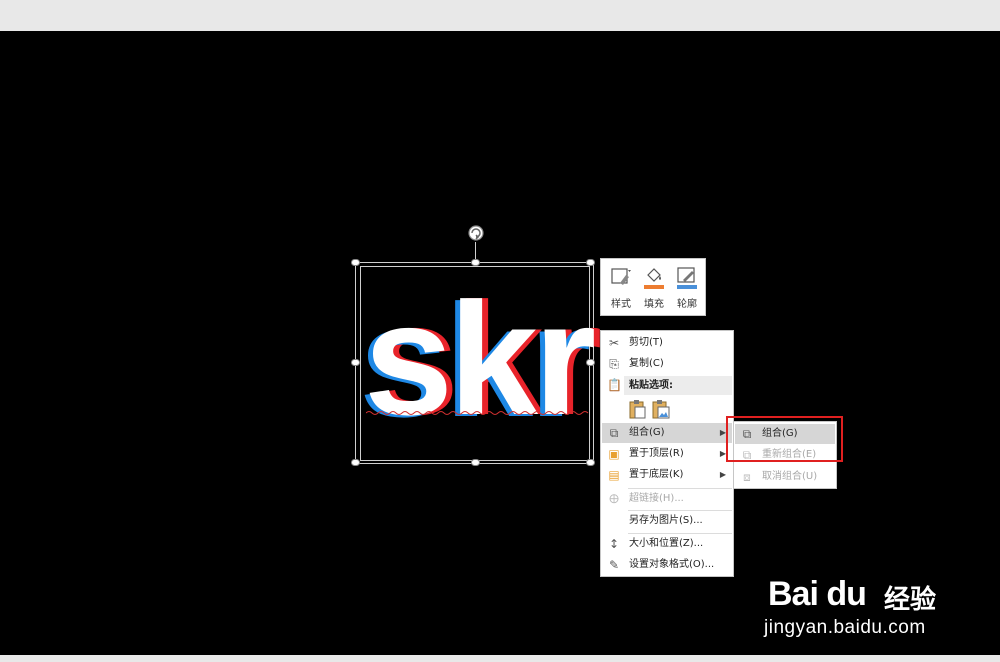 The width and height of the screenshot is (1000, 662). Describe the element at coordinates (687, 304) in the screenshot. I see `outline-label: 轮廓` at that location.